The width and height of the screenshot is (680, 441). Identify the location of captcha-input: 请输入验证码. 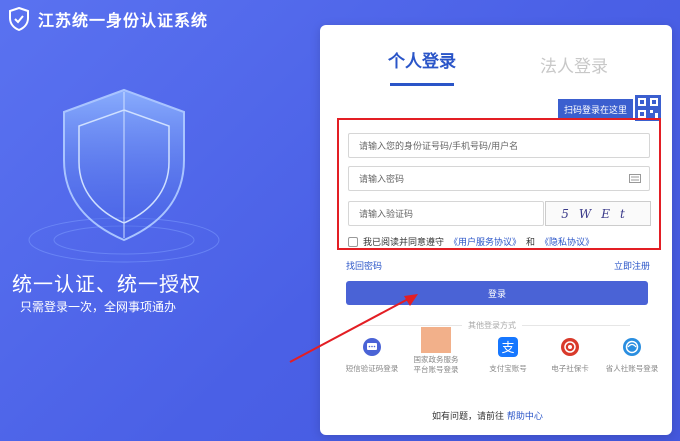
(446, 213).